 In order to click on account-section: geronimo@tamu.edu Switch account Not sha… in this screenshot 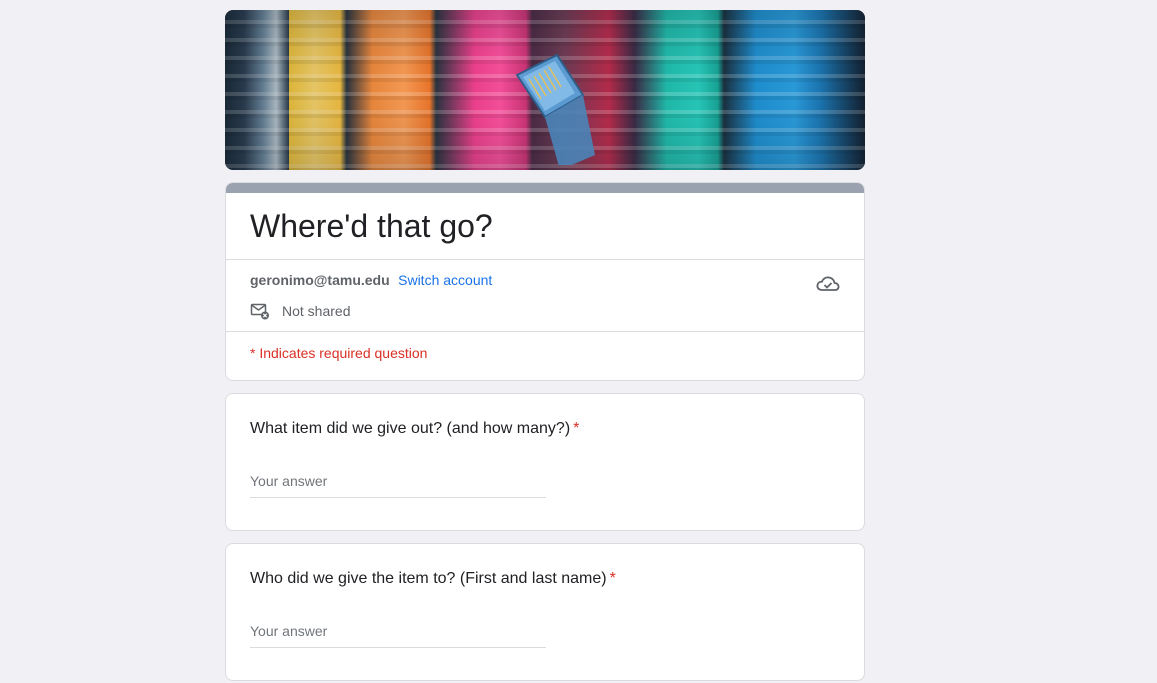, I will do `click(545, 295)`.